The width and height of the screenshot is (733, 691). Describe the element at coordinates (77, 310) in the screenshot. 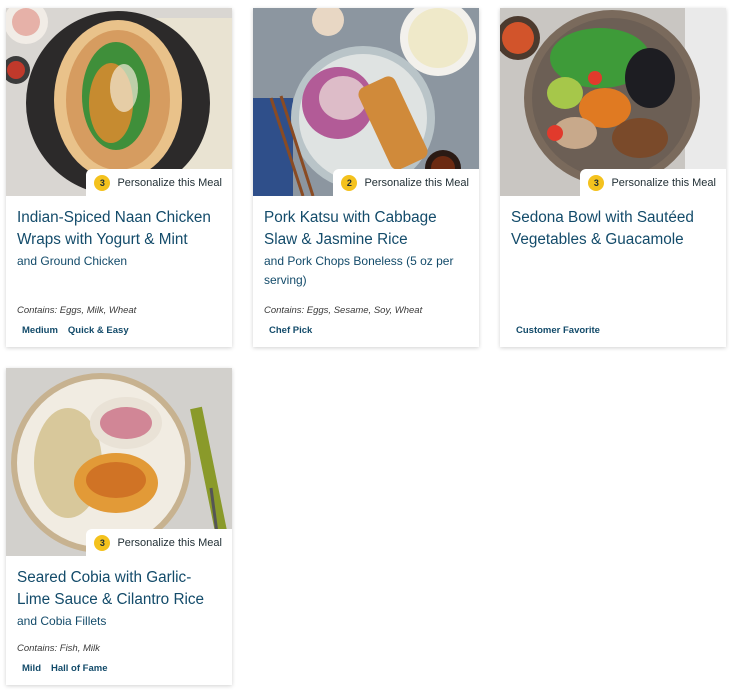

I see `allergen-info: Contains: Eggs, Milk, Wheat` at that location.